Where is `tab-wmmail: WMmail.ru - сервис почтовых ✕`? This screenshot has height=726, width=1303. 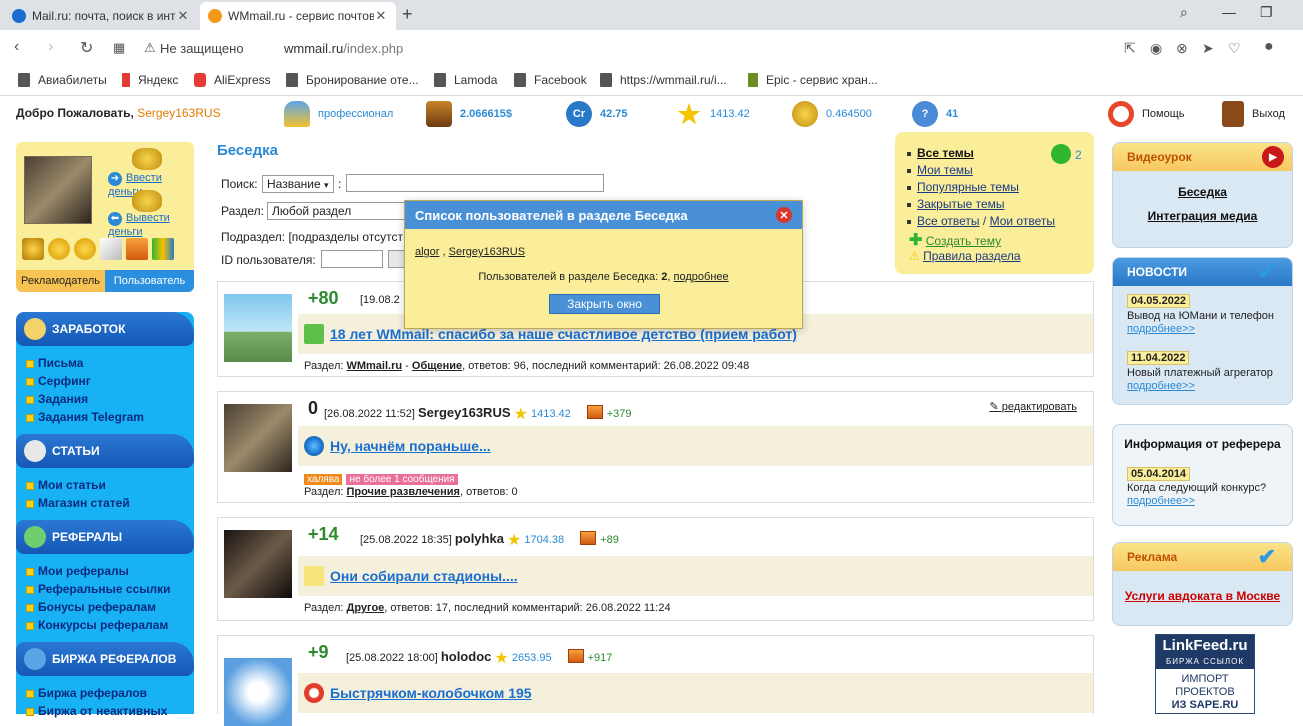
tab-wmmail: WMmail.ru - сервис почтовых ✕ is located at coordinates (298, 16).